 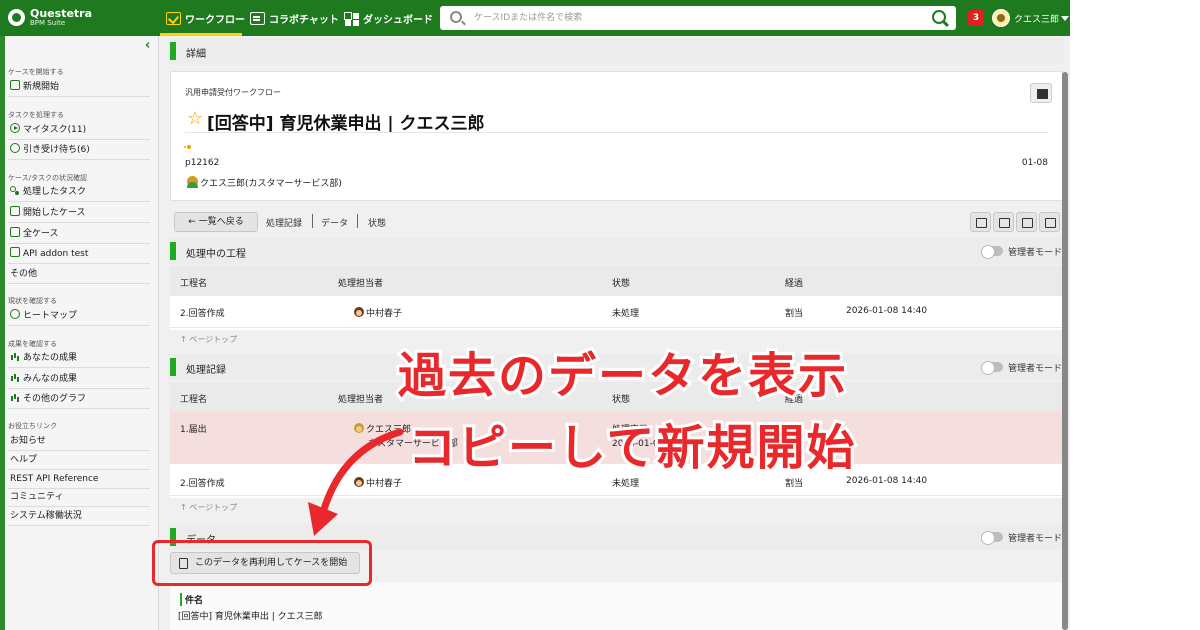 What do you see at coordinates (257, 18) in the screenshot?
I see `chat-icon` at bounding box center [257, 18].